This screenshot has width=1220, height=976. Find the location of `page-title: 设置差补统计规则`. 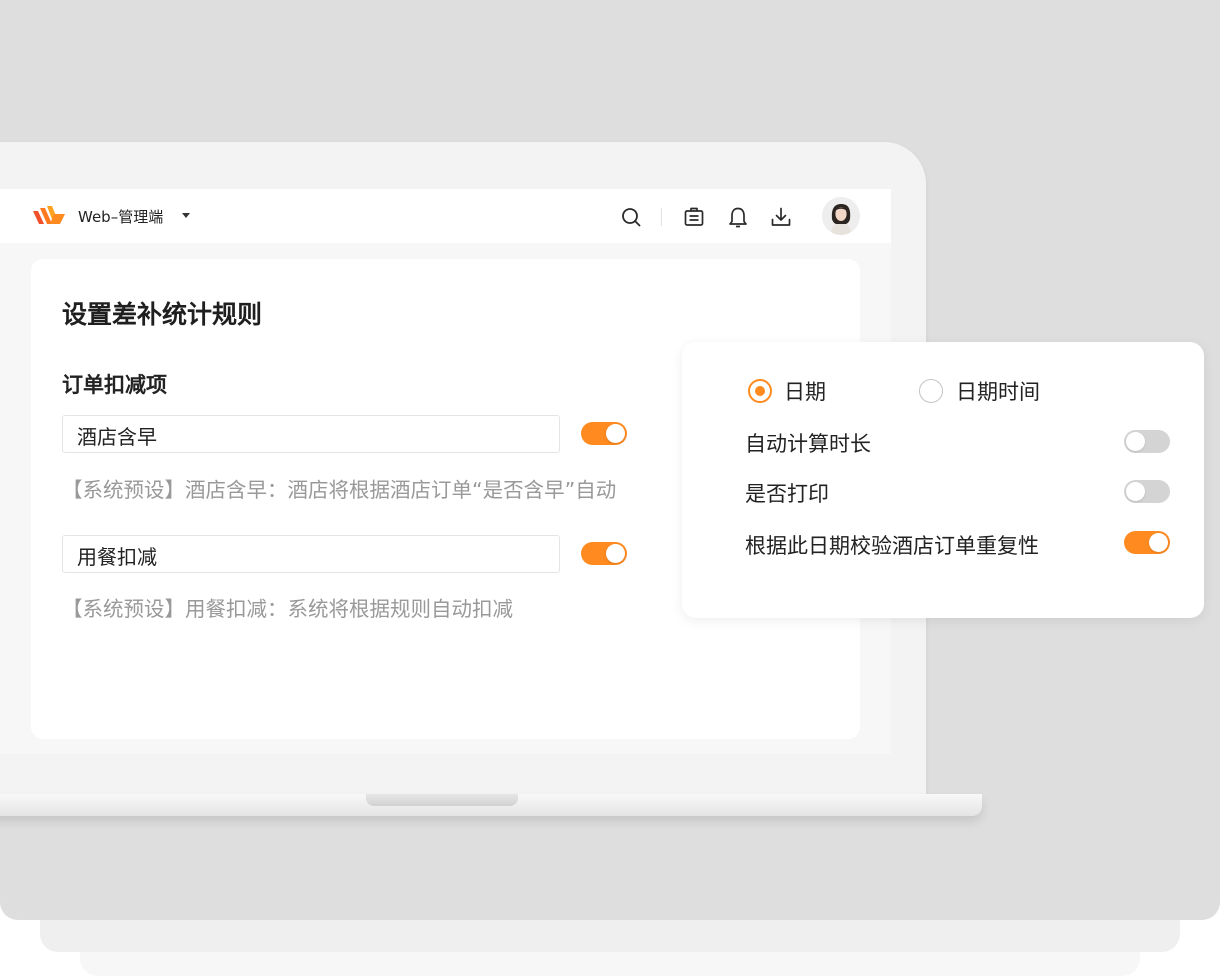

page-title: 设置差补统计规则 is located at coordinates (162, 314).